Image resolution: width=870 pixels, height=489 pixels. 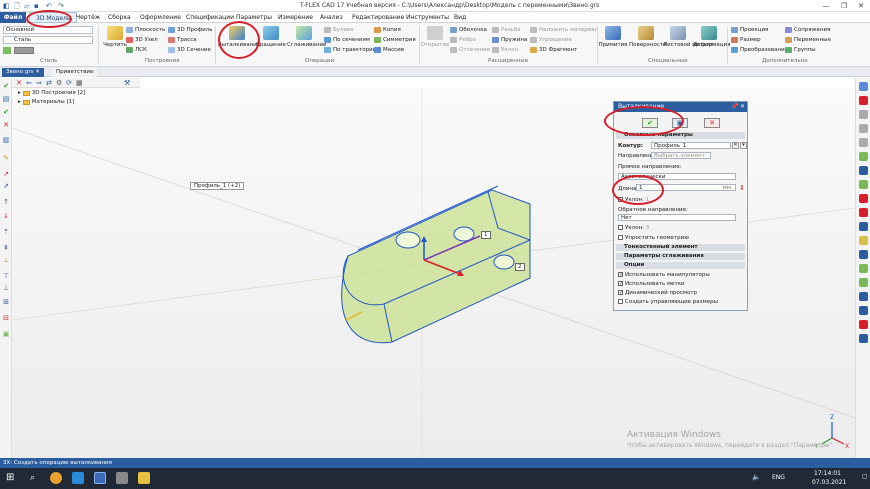 I want to click on select-icon: ▥, so click(x=6, y=140).